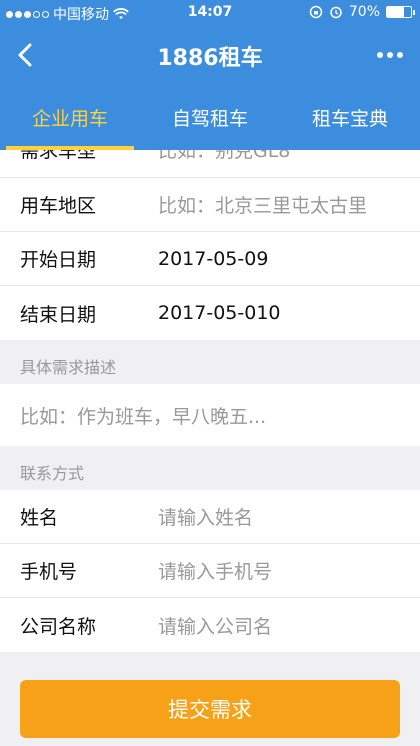  I want to click on company-label: 公司名称, so click(58, 626).